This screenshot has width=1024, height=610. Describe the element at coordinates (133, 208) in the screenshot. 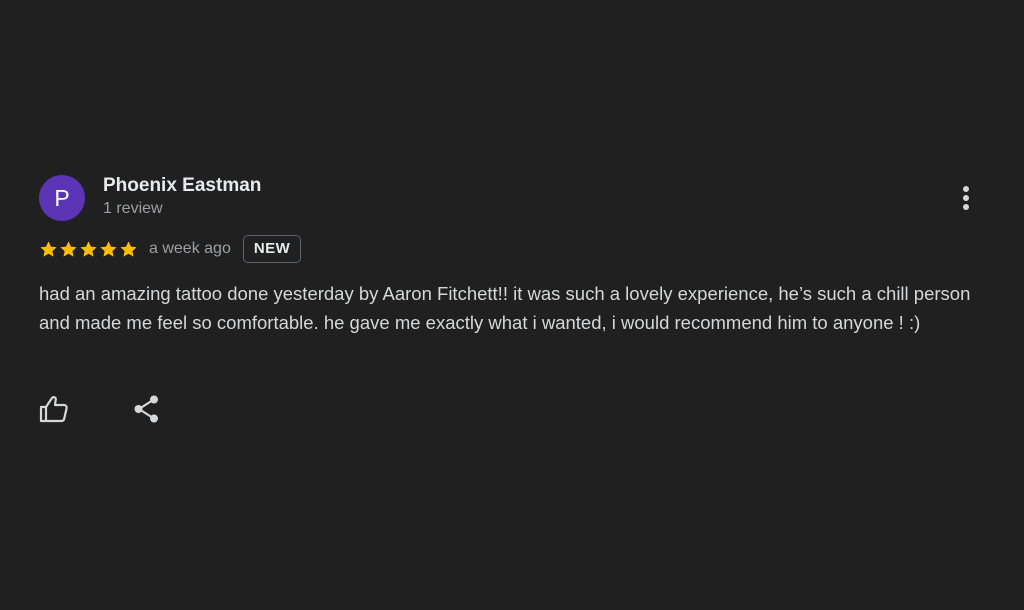

I see `review-count: 1 review` at that location.